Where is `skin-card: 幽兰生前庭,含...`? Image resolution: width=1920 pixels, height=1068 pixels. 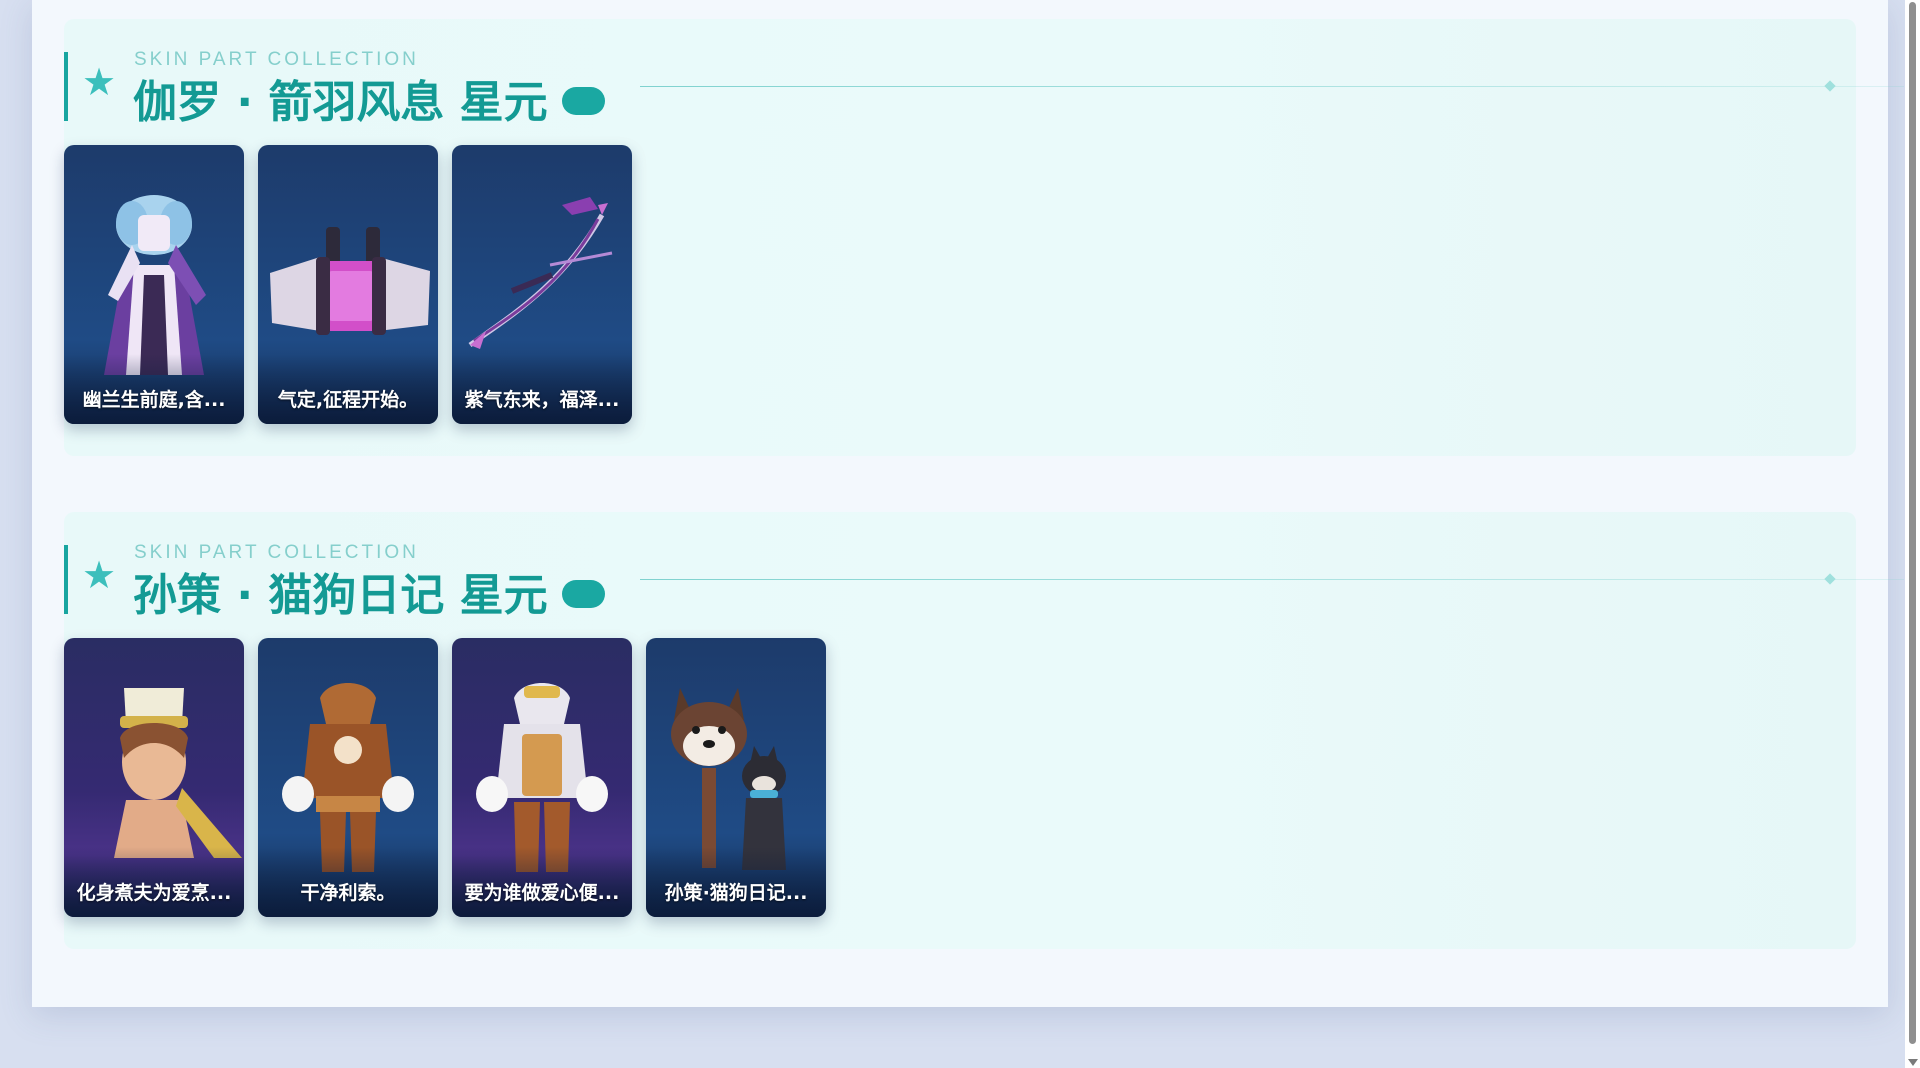 skin-card: 幽兰生前庭,含... is located at coordinates (154, 284).